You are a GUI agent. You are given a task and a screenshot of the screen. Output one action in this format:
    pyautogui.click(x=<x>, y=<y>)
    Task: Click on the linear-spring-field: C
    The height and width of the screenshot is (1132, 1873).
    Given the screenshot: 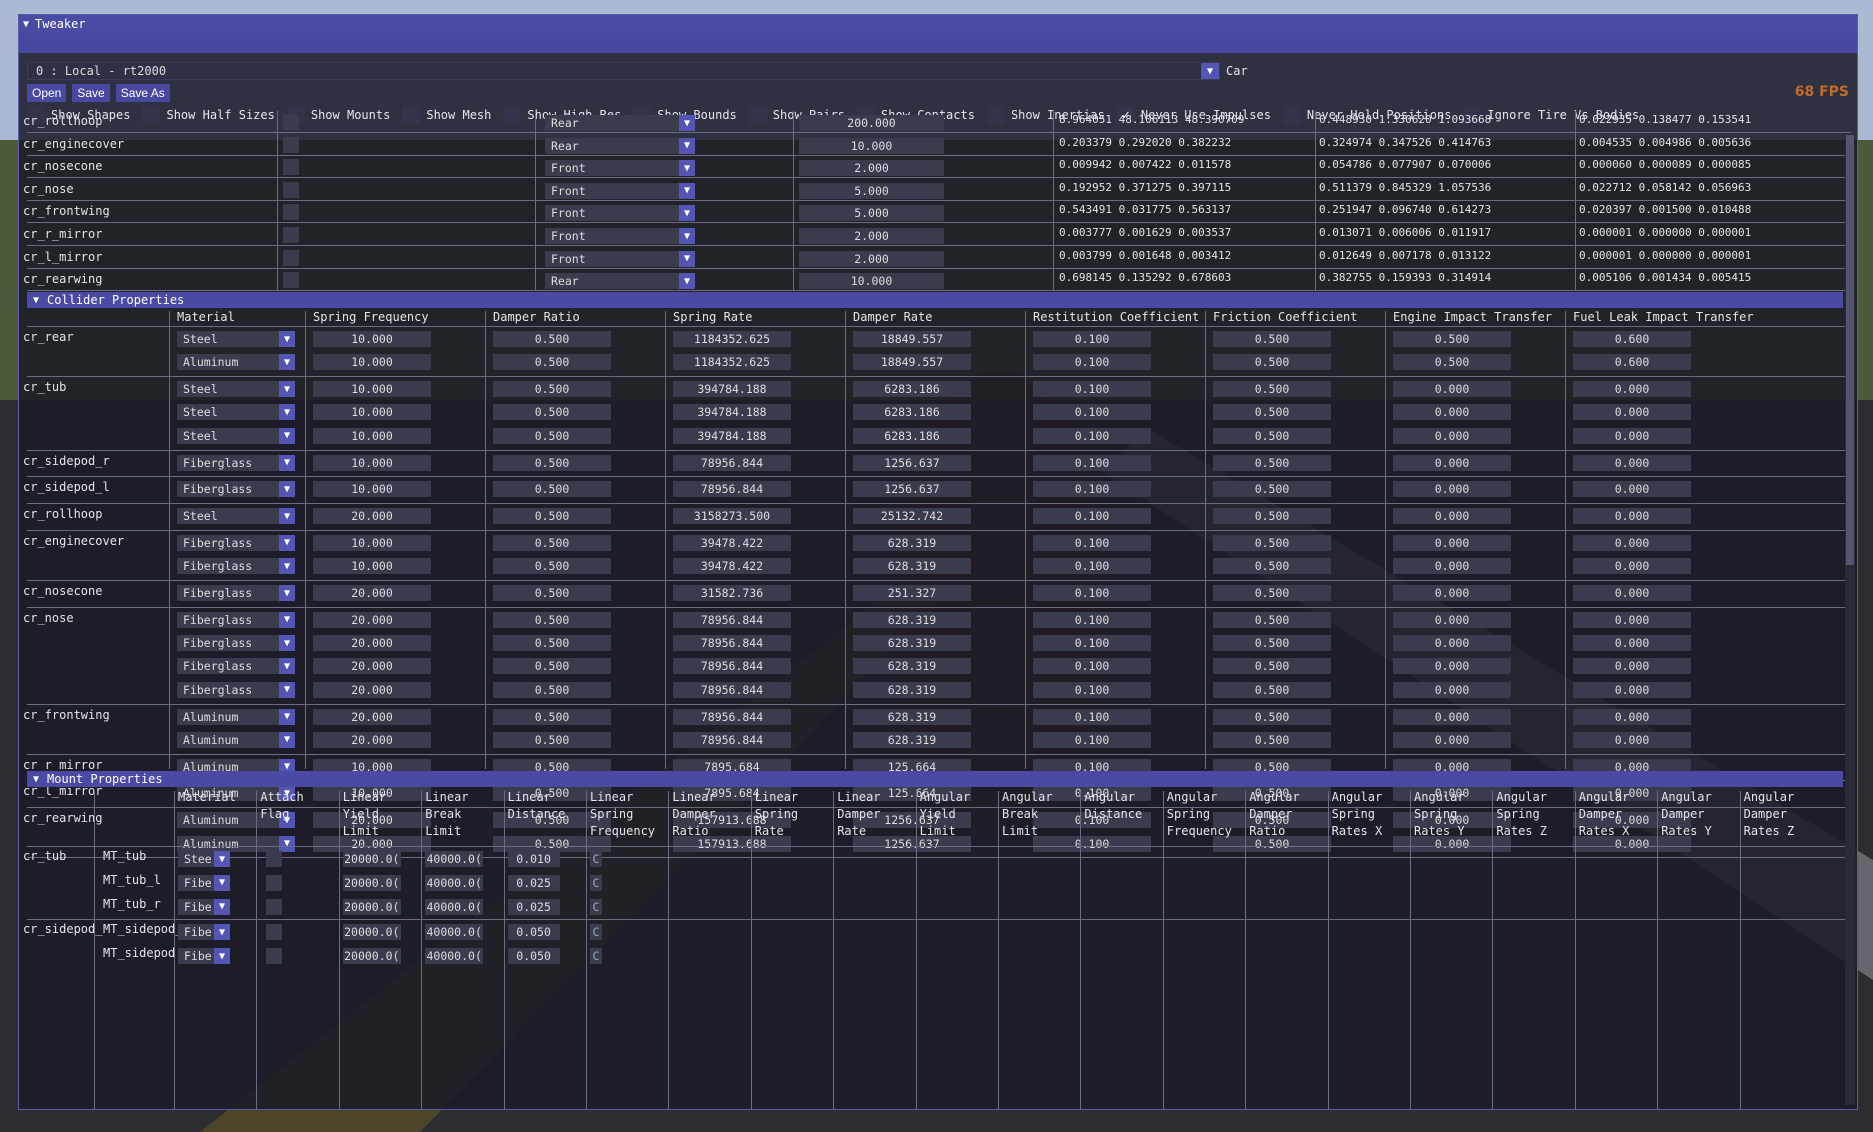 What is the action you would take?
    pyautogui.click(x=596, y=906)
    